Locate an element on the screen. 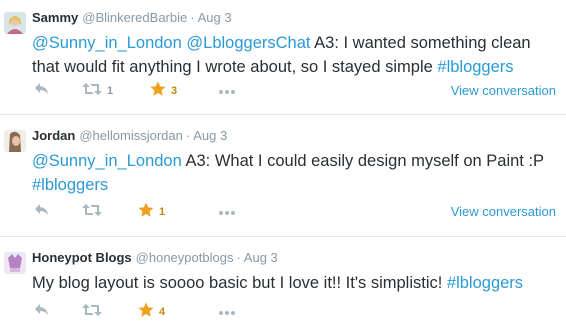 Image resolution: width=566 pixels, height=335 pixels. favorite-button: 3 is located at coordinates (164, 91).